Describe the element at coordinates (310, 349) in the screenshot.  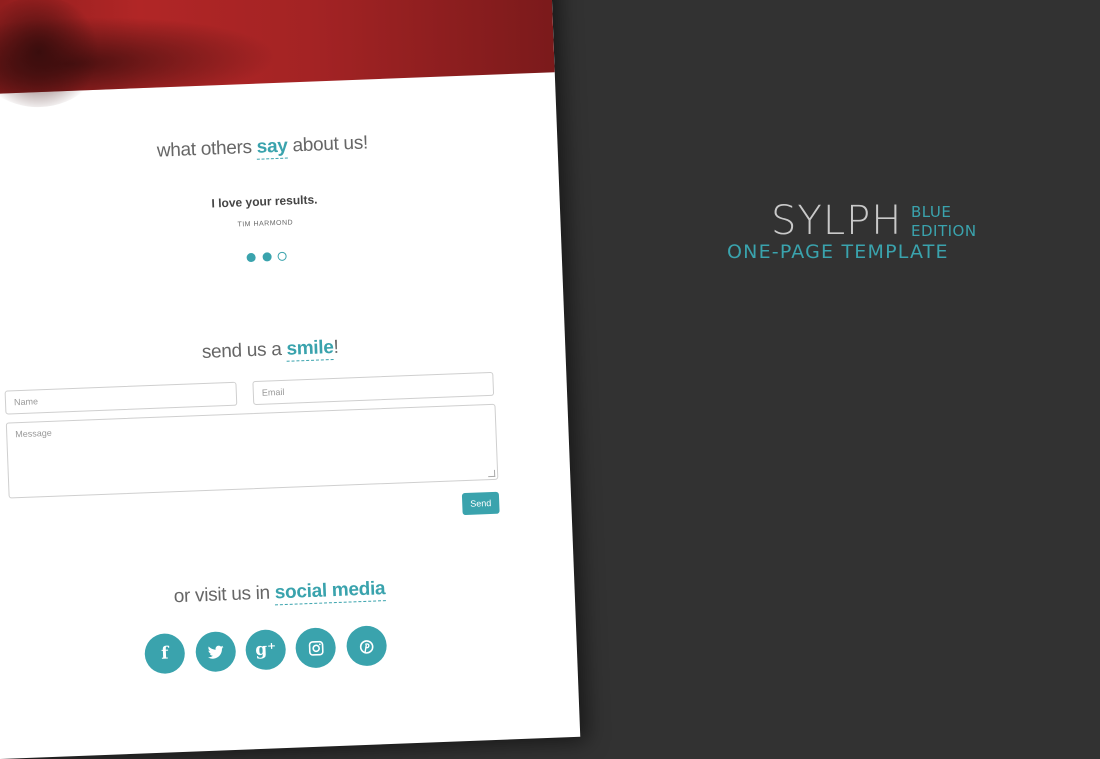
I see `heading-accent: smile` at that location.